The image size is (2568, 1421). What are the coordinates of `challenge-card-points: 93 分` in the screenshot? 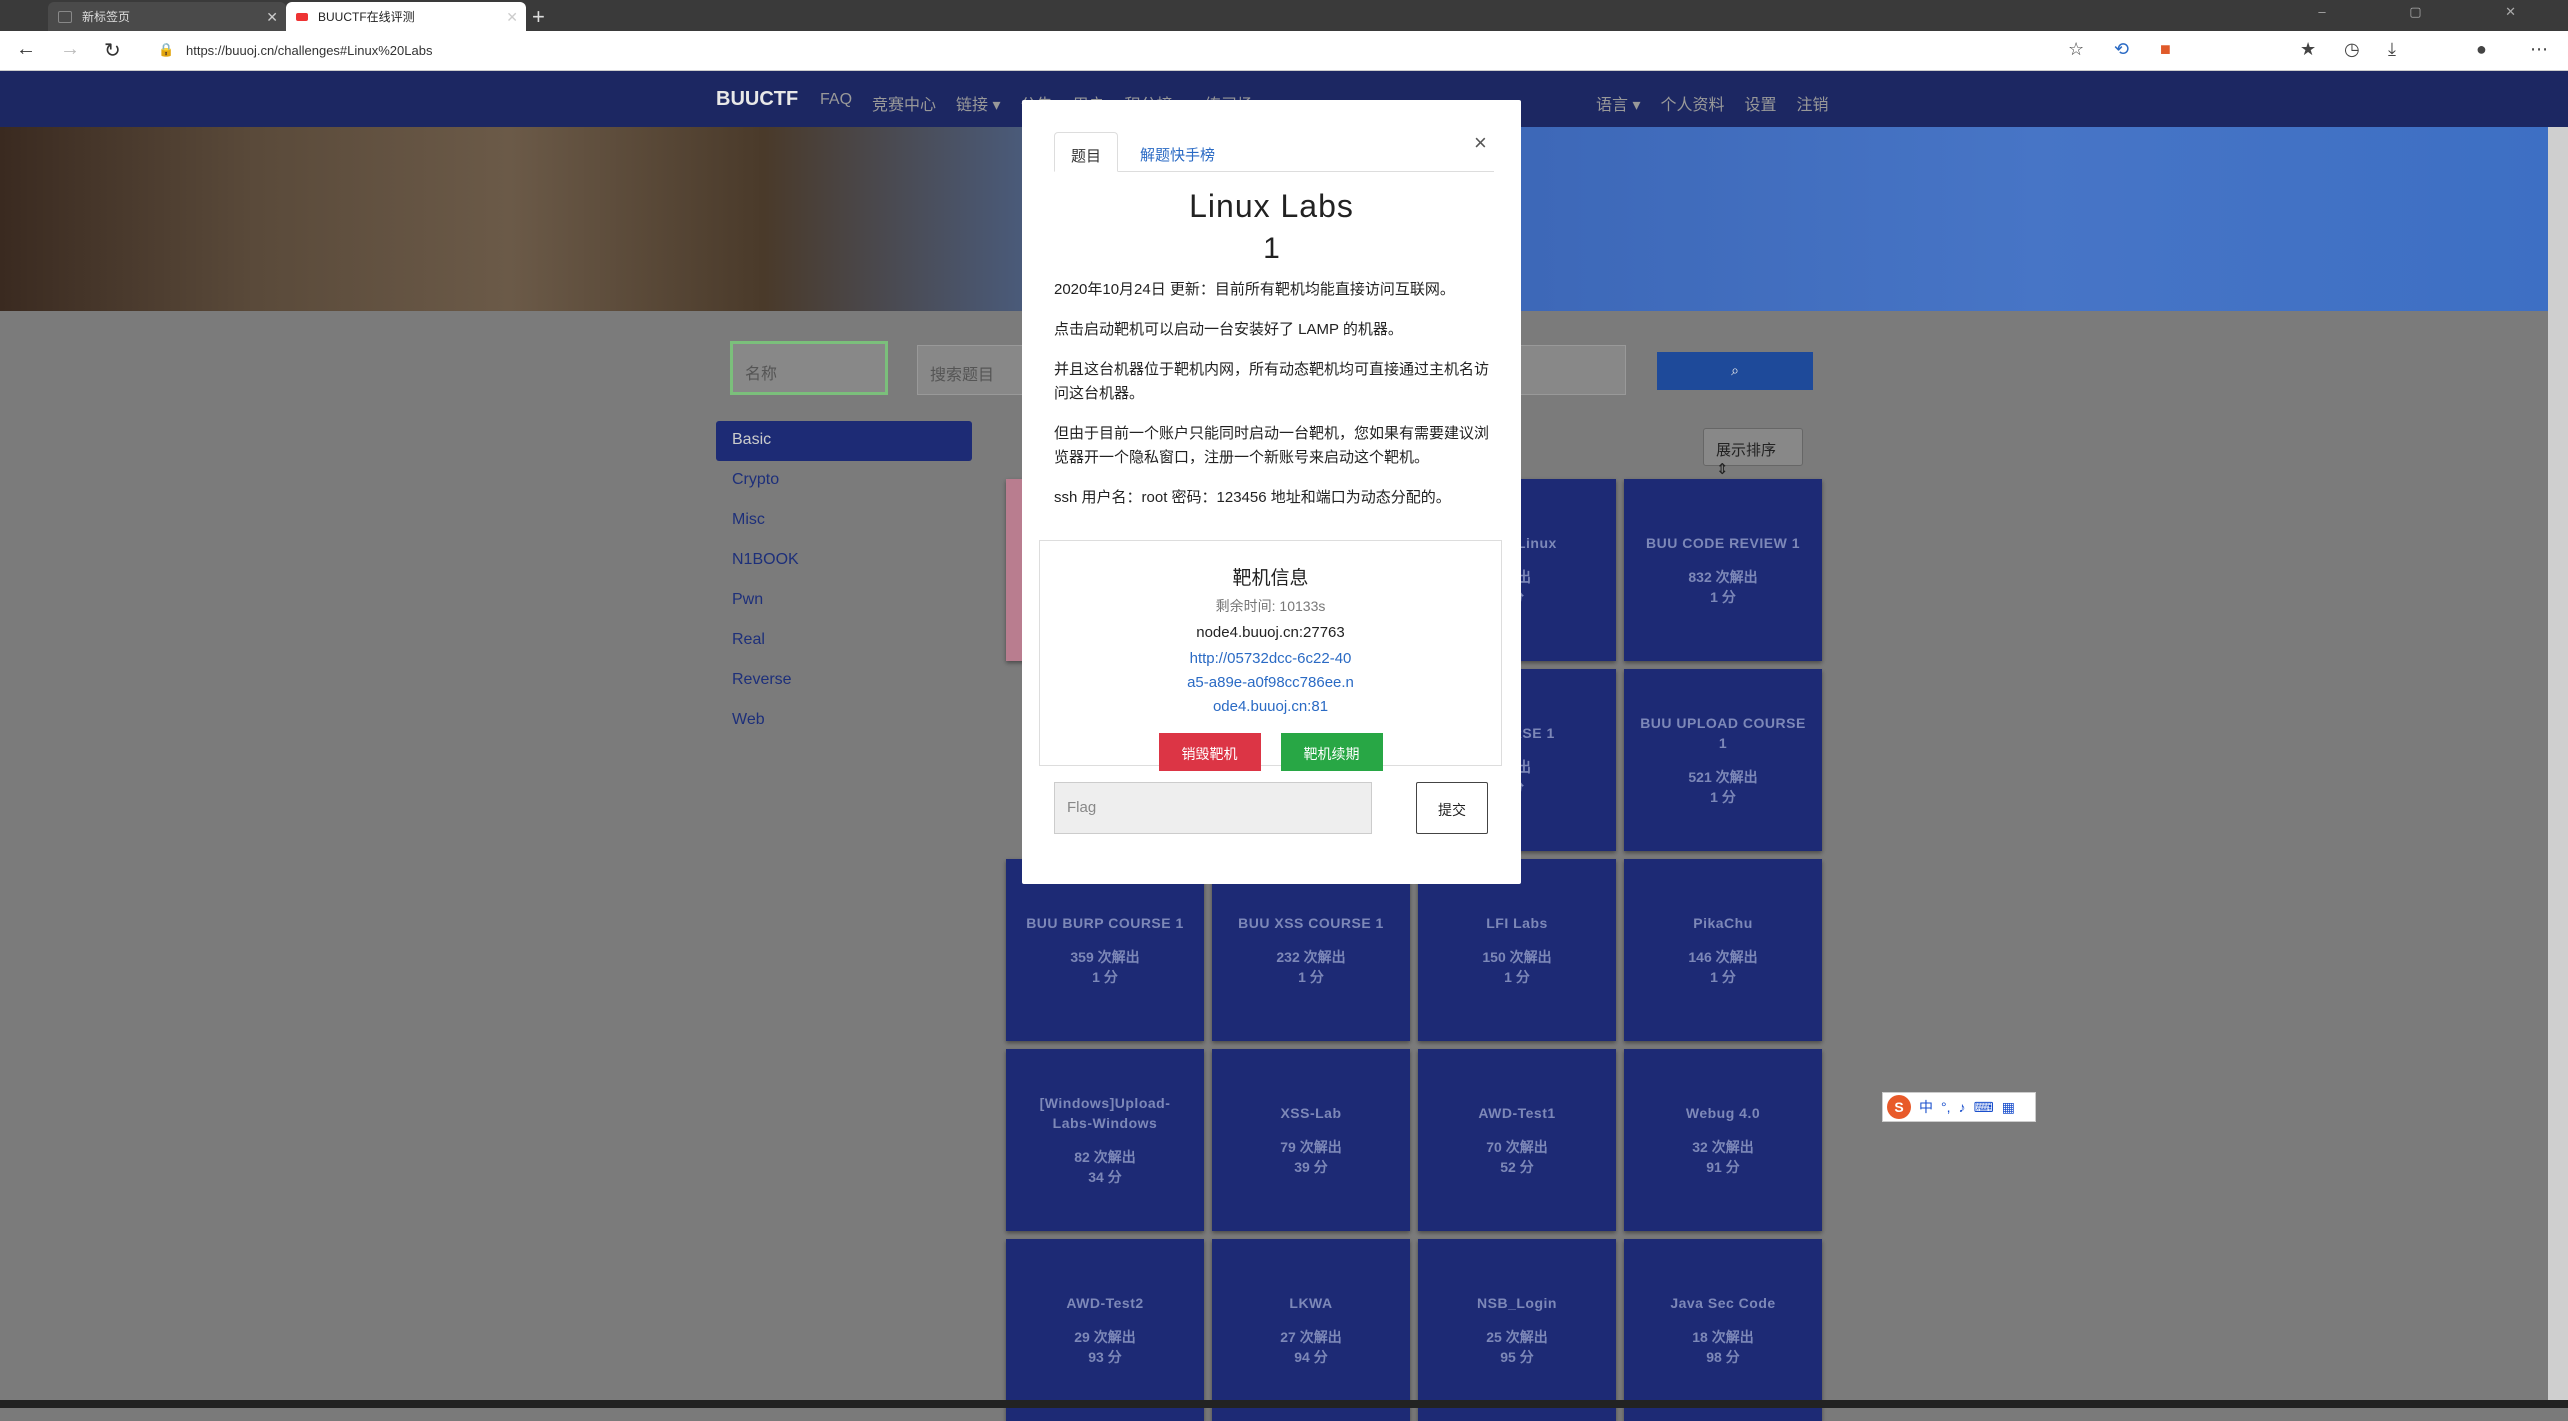 It's located at (1105, 1357).